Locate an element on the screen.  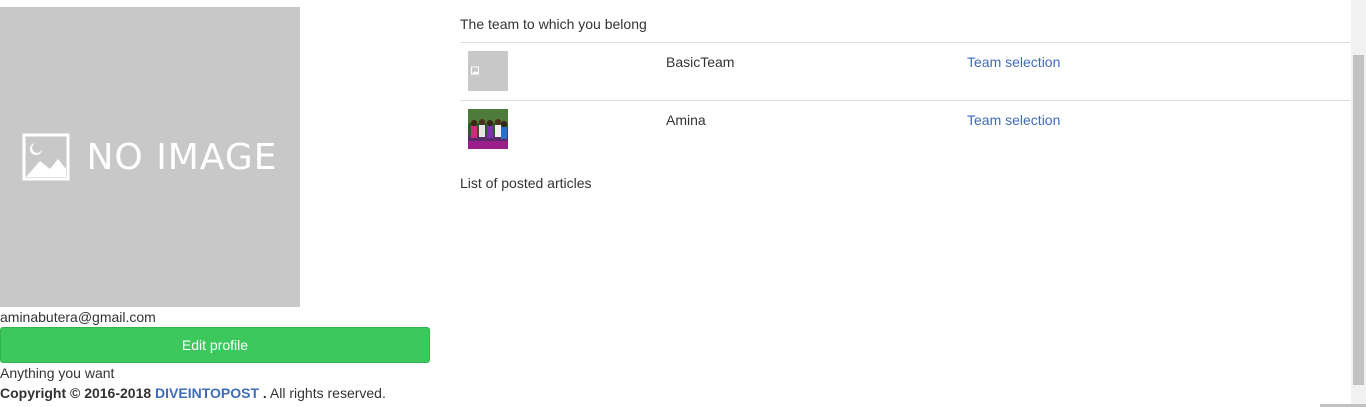
rights-text: All rights reserved. is located at coordinates (326, 393).